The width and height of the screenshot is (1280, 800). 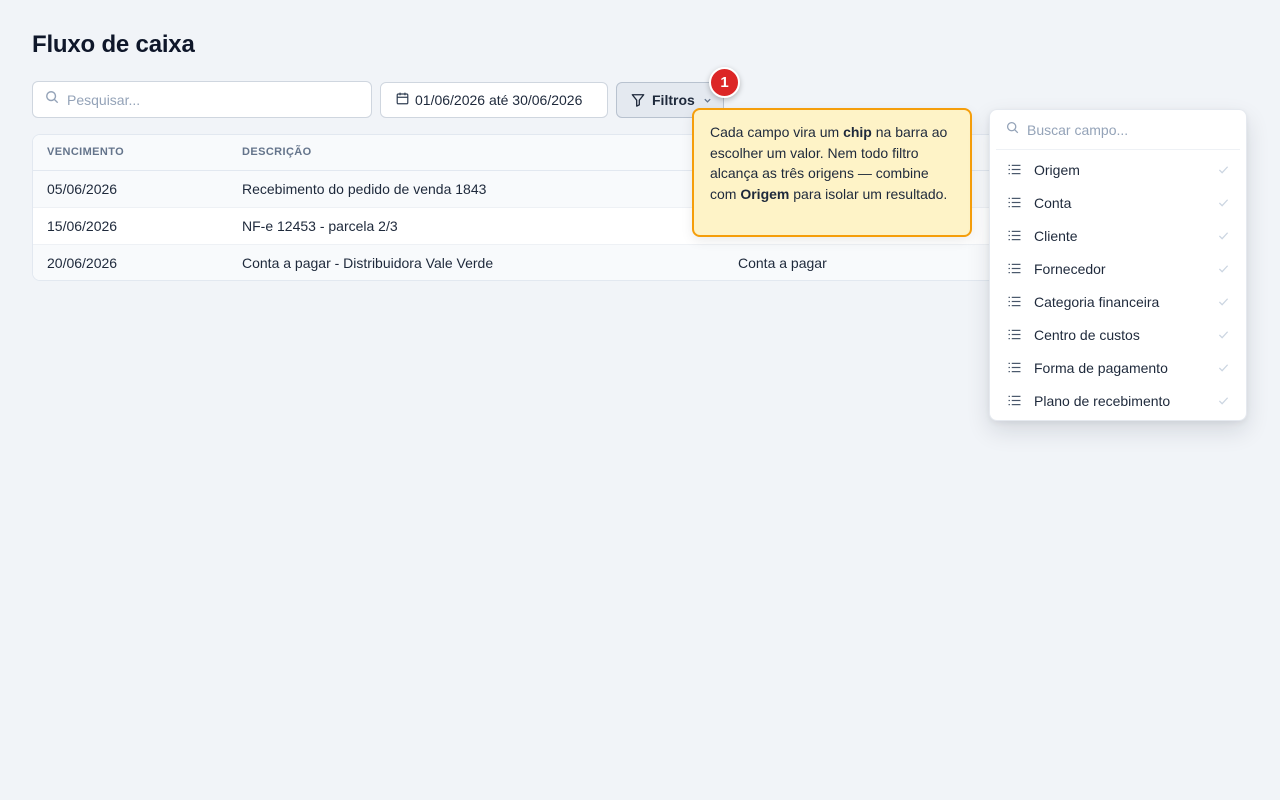 What do you see at coordinates (1053, 202) in the screenshot?
I see `field-option-label: Conta` at bounding box center [1053, 202].